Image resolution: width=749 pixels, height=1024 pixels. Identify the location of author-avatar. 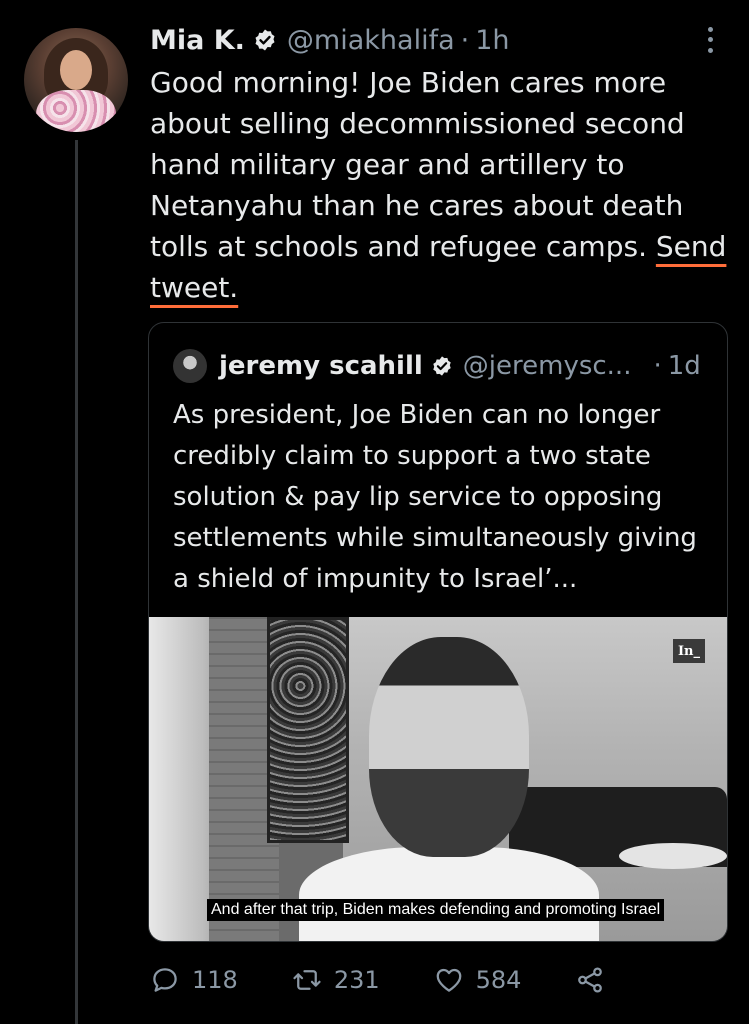
(76, 80).